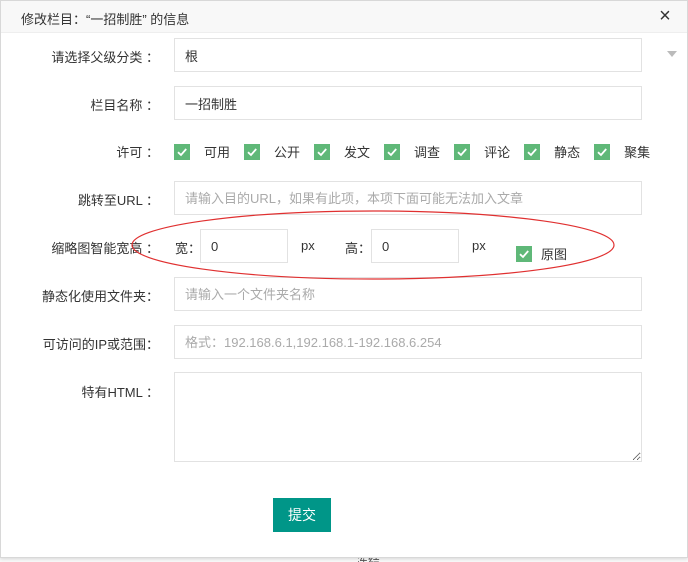 The height and width of the screenshot is (562, 688). Describe the element at coordinates (672, 54) in the screenshot. I see `dropdown-arrow-icon` at that location.